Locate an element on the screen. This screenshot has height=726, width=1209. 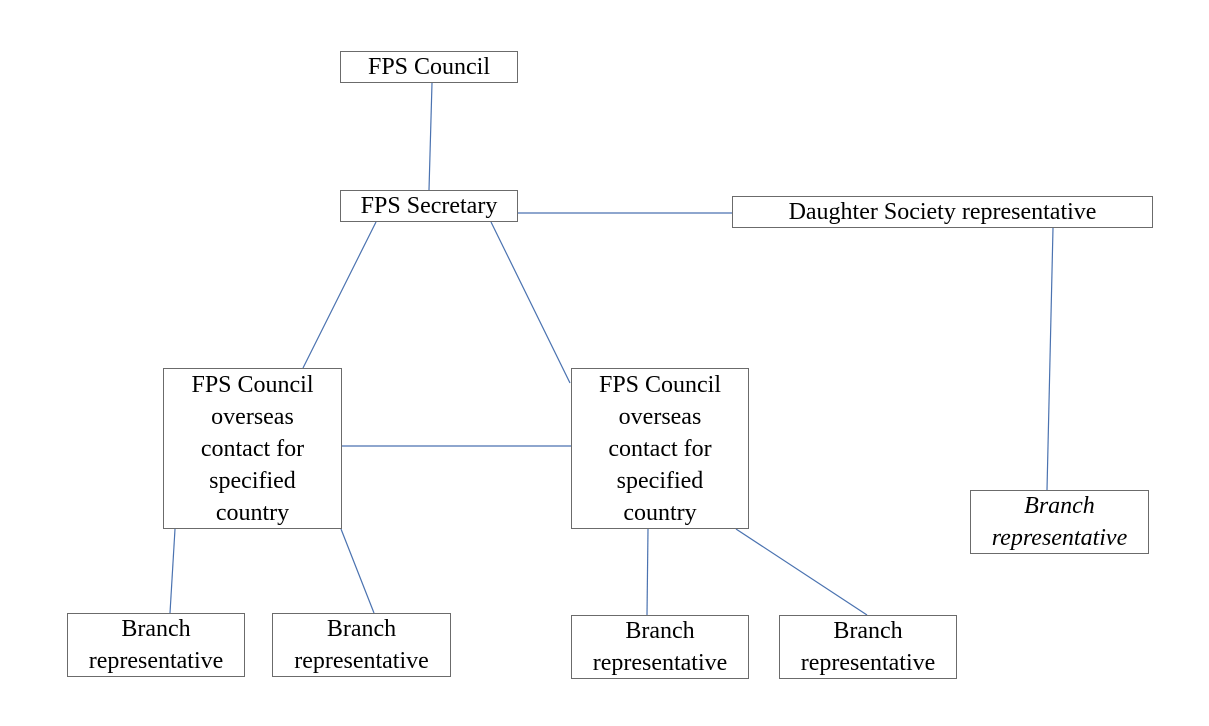
node-branch-representative-b2: Branch representative is located at coordinates (868, 647).